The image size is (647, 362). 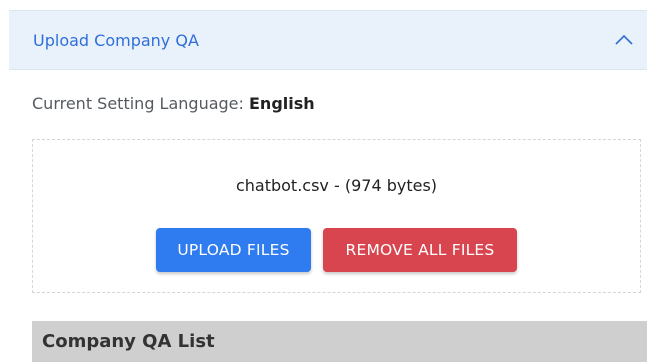 What do you see at coordinates (420, 250) in the screenshot?
I see `remove-all-files-button: REMOVE ALL FILES` at bounding box center [420, 250].